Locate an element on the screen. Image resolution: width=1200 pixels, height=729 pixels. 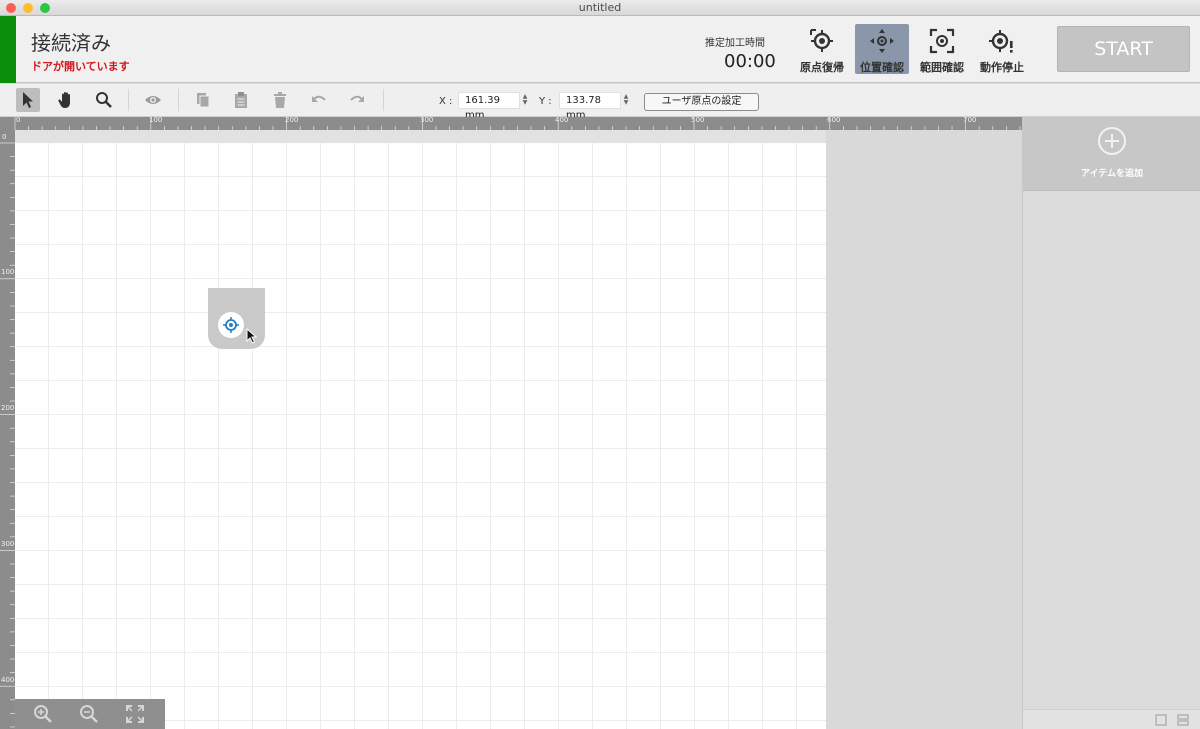
x-coordinate-input: 161.39 mm is located at coordinates (489, 106).